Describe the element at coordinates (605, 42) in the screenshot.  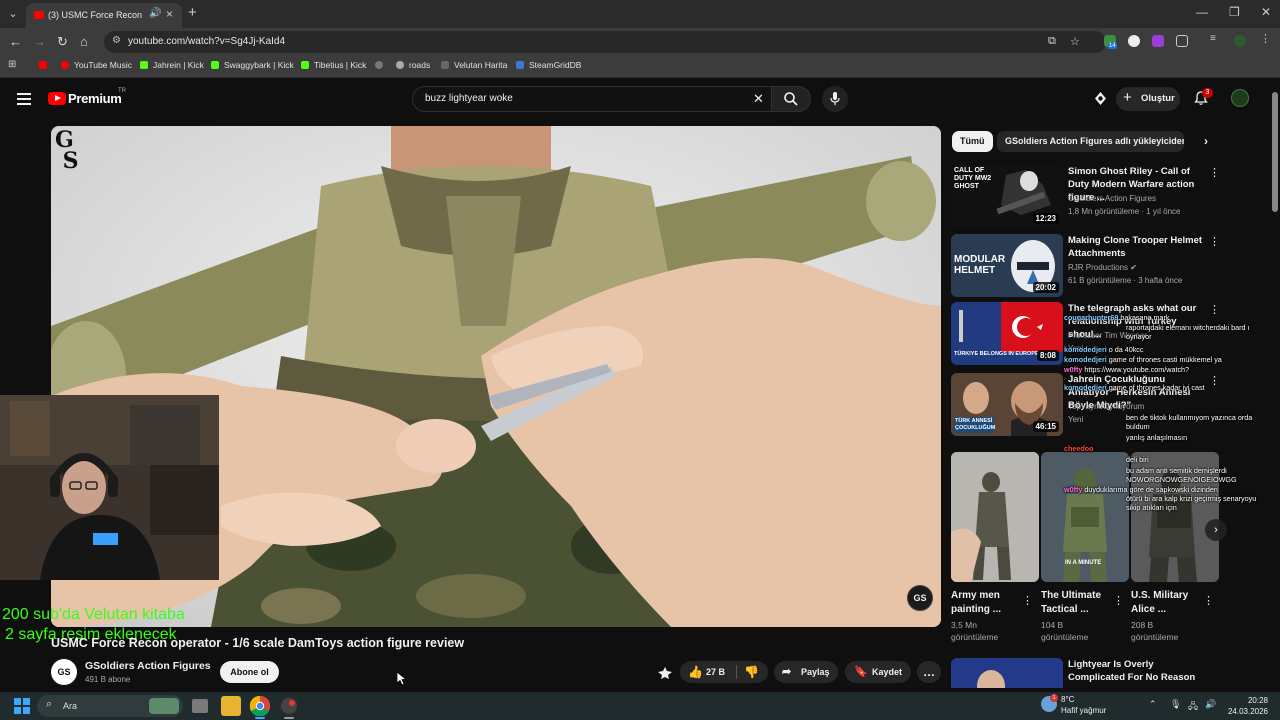
I see `address-bar: ⚙ youtube.com/watch?v=Sg4Jj-KaId4 ⧉ ☆` at that location.